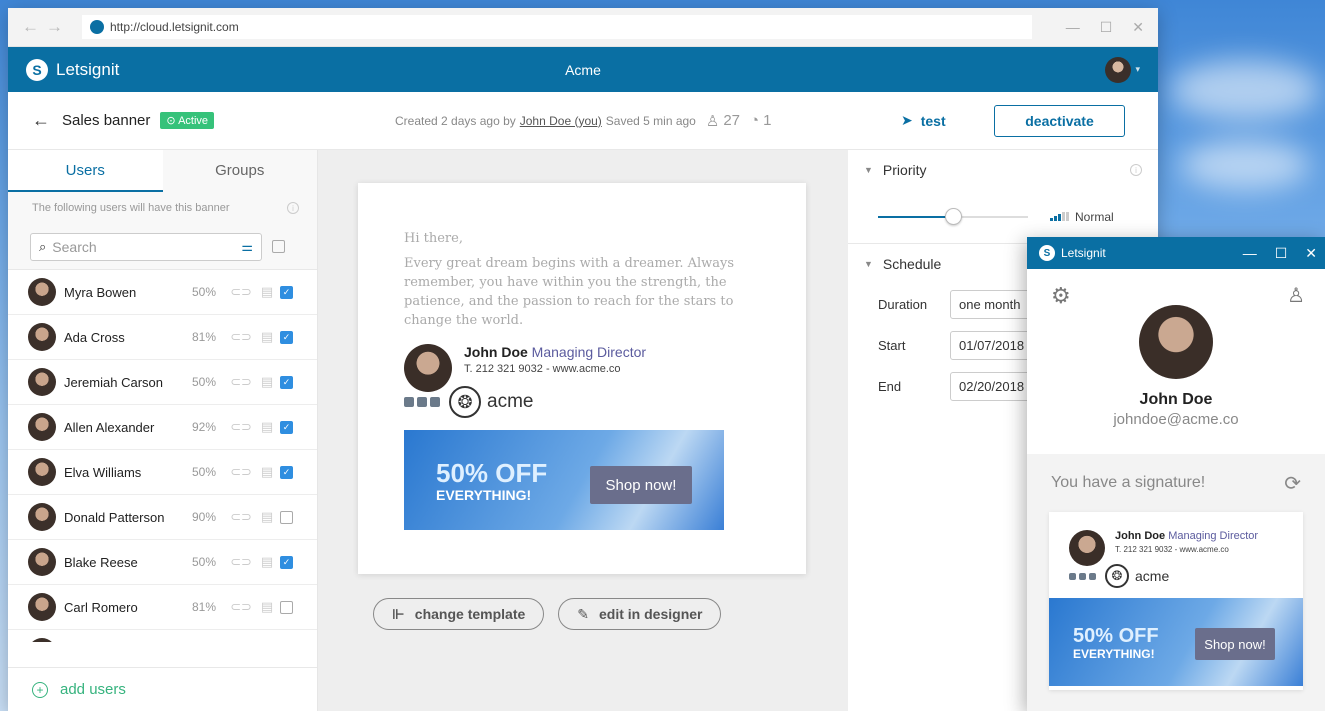 Image resolution: width=1325 pixels, height=711 pixels. What do you see at coordinates (459, 614) in the screenshot?
I see `change-template-button: ⊩ change template` at bounding box center [459, 614].